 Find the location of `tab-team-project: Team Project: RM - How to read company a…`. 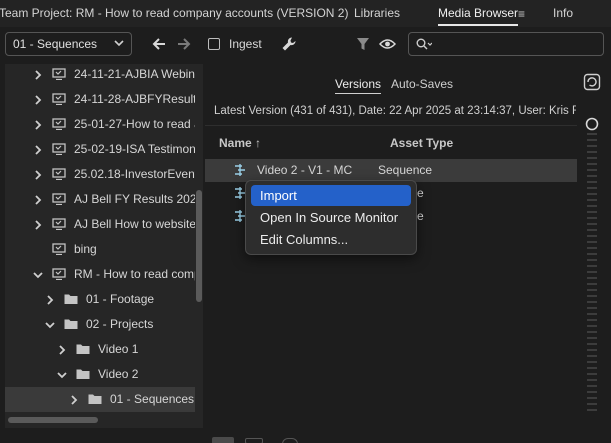

tab-team-project: Team Project: RM - How to read company a… is located at coordinates (174, 13).